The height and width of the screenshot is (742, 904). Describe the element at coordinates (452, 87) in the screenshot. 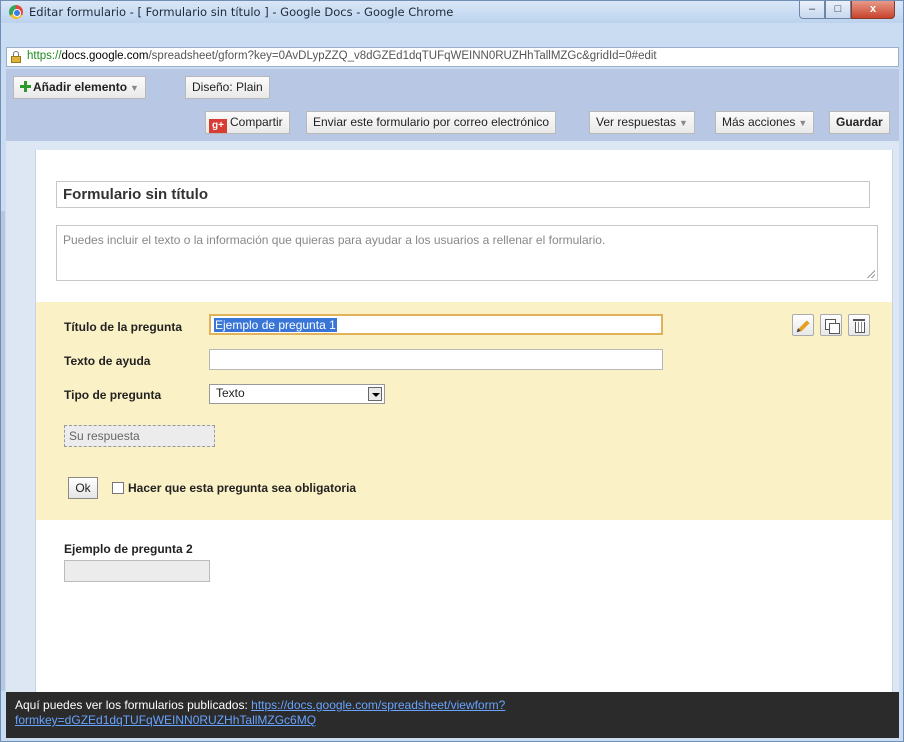

I see `editor-toolbar-top: Añadir elemento ▼ Diseño: Plain` at that location.